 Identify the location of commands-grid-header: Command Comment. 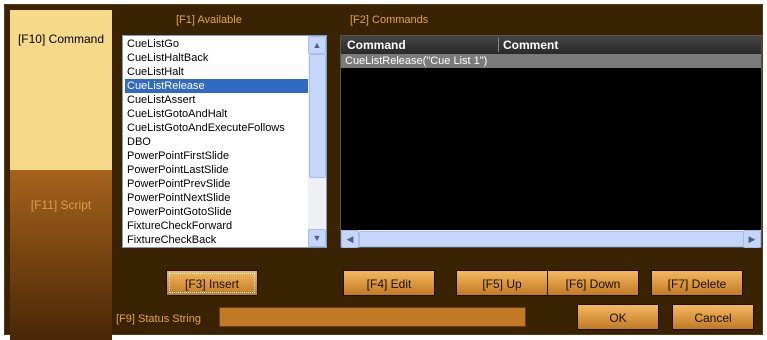
(551, 45).